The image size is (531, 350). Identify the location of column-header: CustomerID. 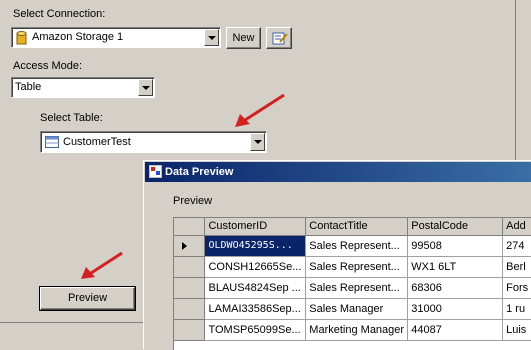
(255, 227).